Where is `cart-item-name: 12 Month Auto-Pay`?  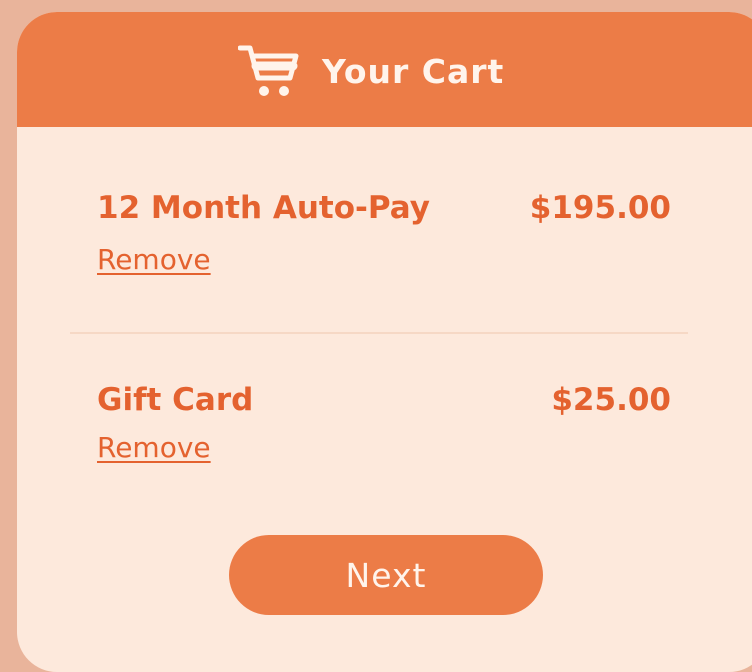 cart-item-name: 12 Month Auto-Pay is located at coordinates (263, 208).